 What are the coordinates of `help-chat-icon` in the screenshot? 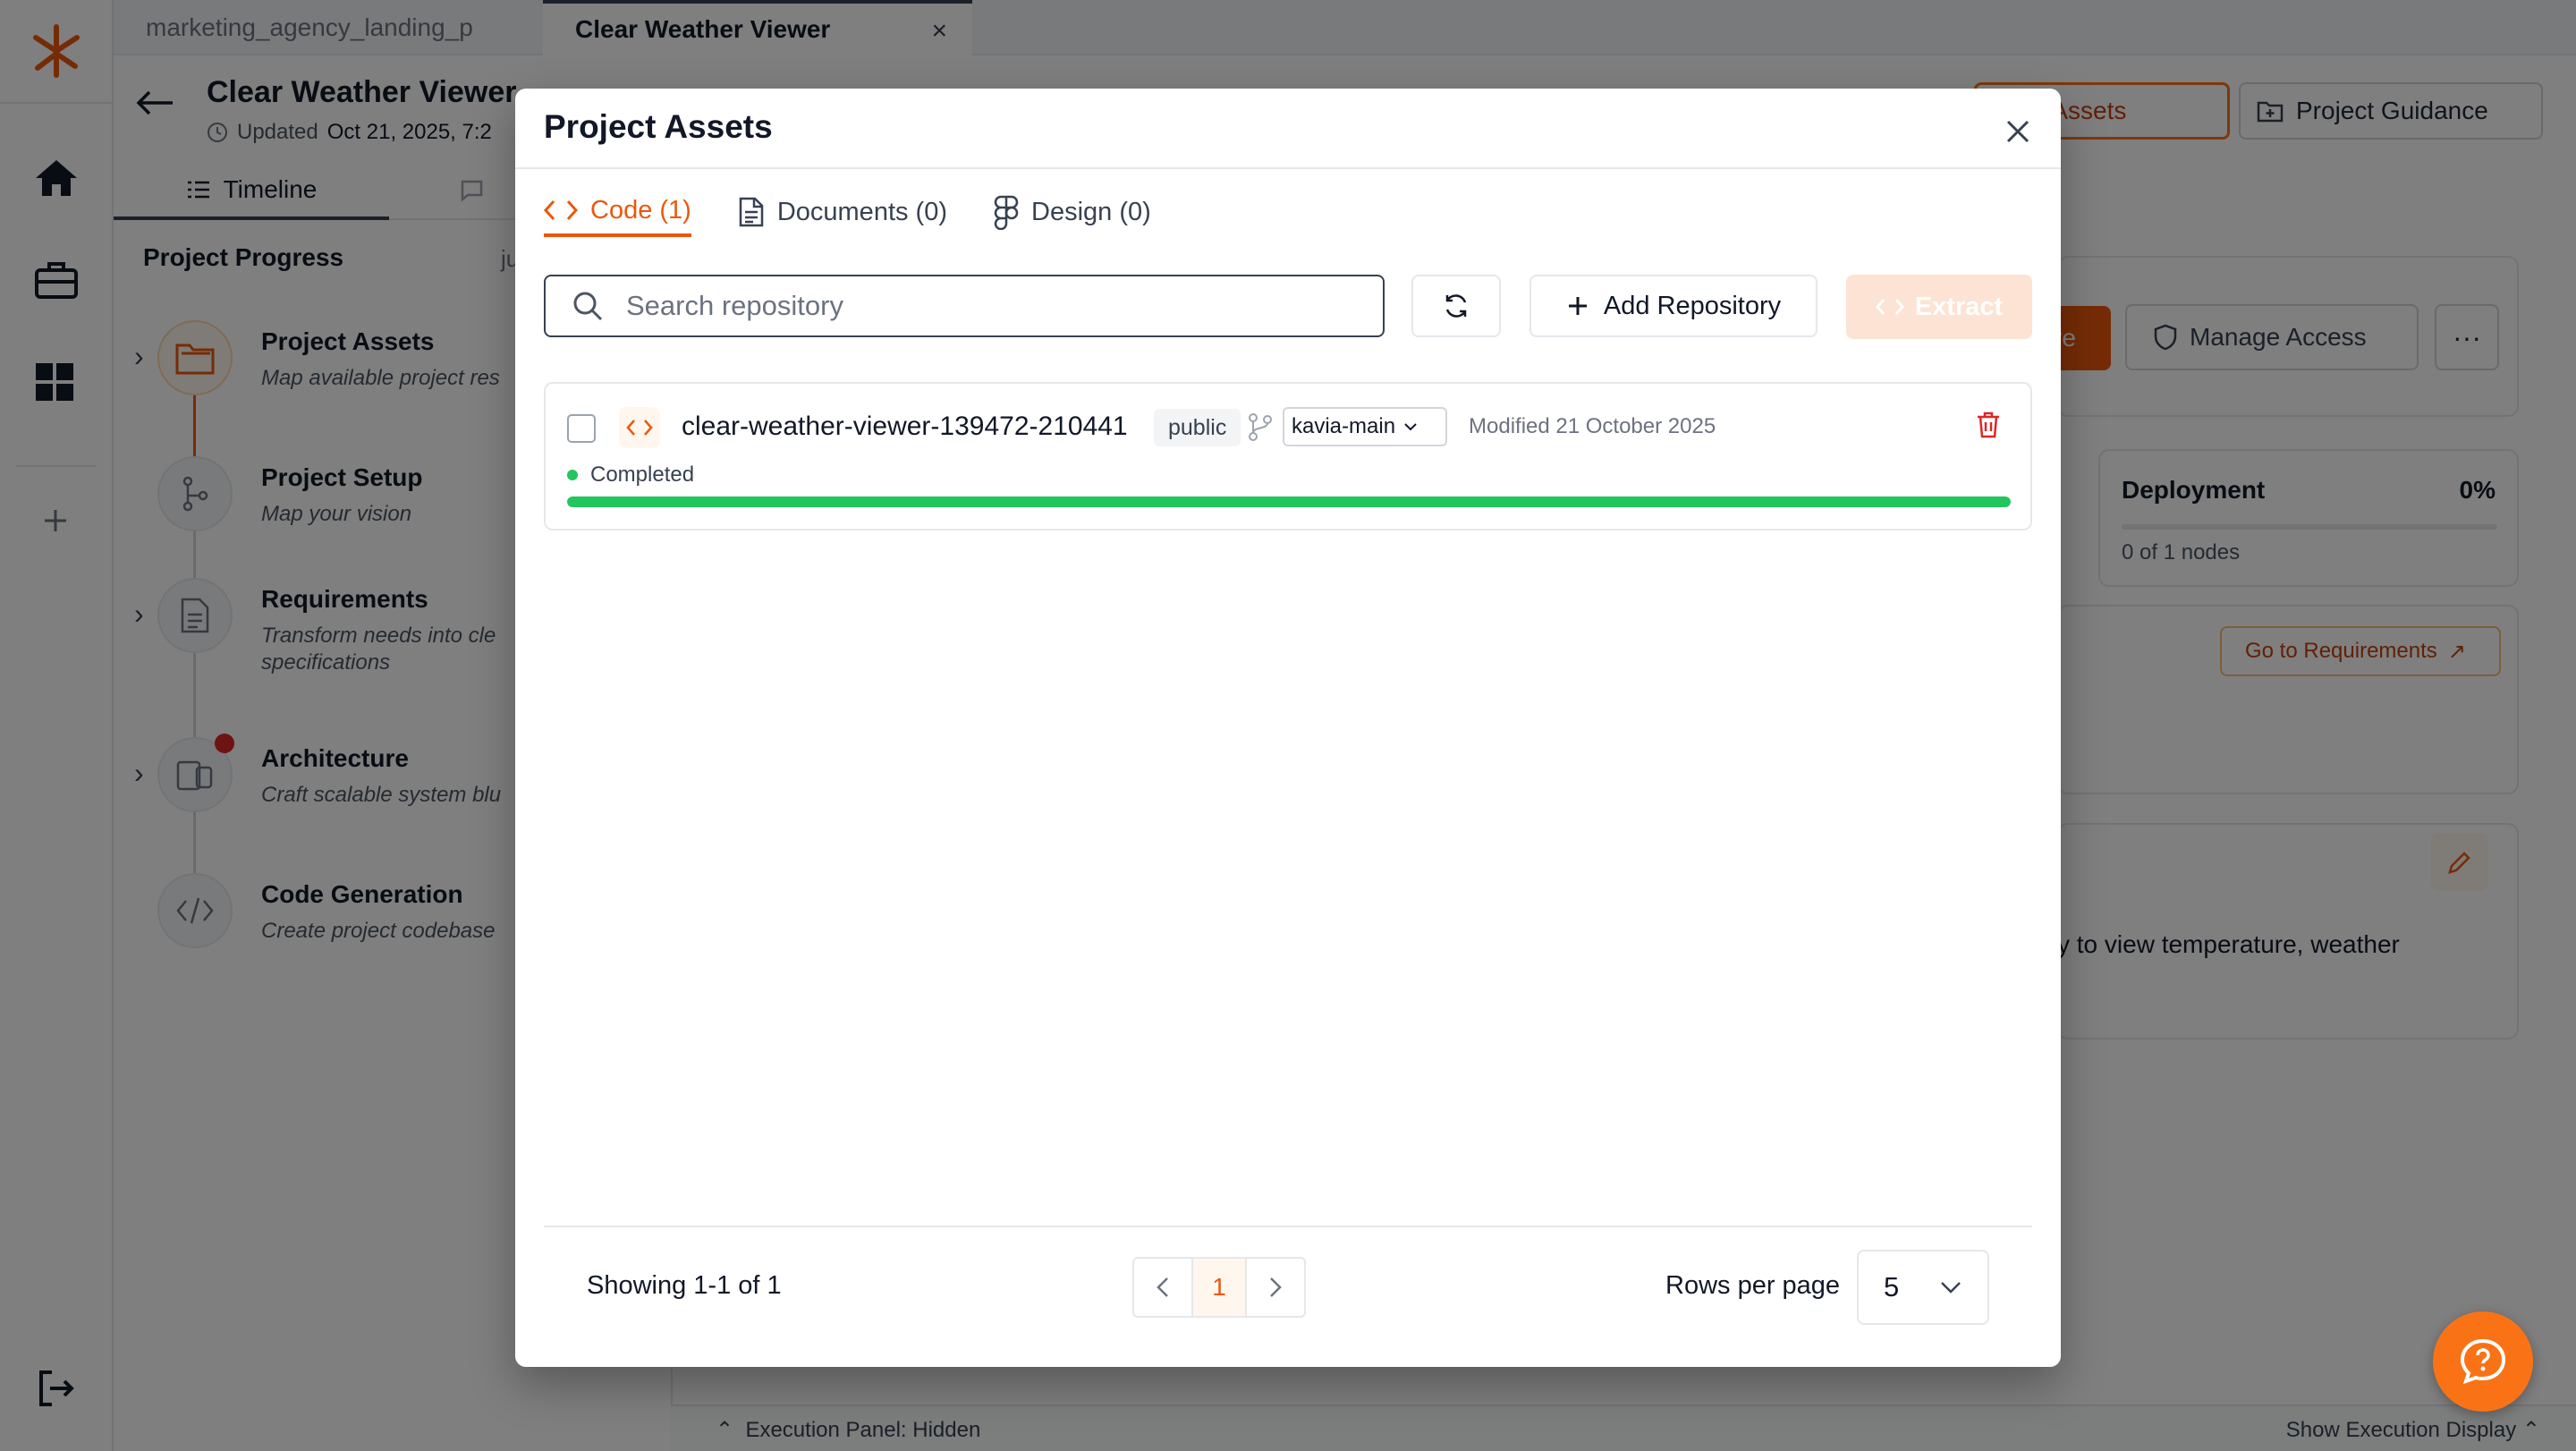 It's located at (2483, 1361).